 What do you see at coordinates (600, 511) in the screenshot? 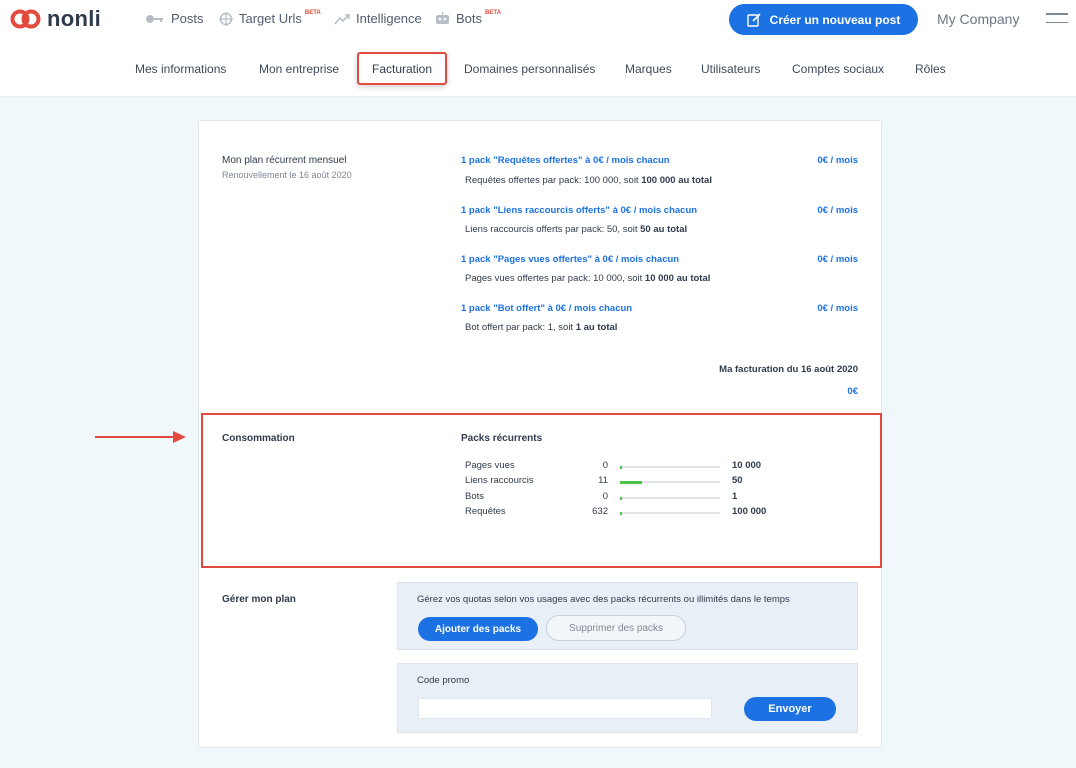
I see `stat-used: 632` at bounding box center [600, 511].